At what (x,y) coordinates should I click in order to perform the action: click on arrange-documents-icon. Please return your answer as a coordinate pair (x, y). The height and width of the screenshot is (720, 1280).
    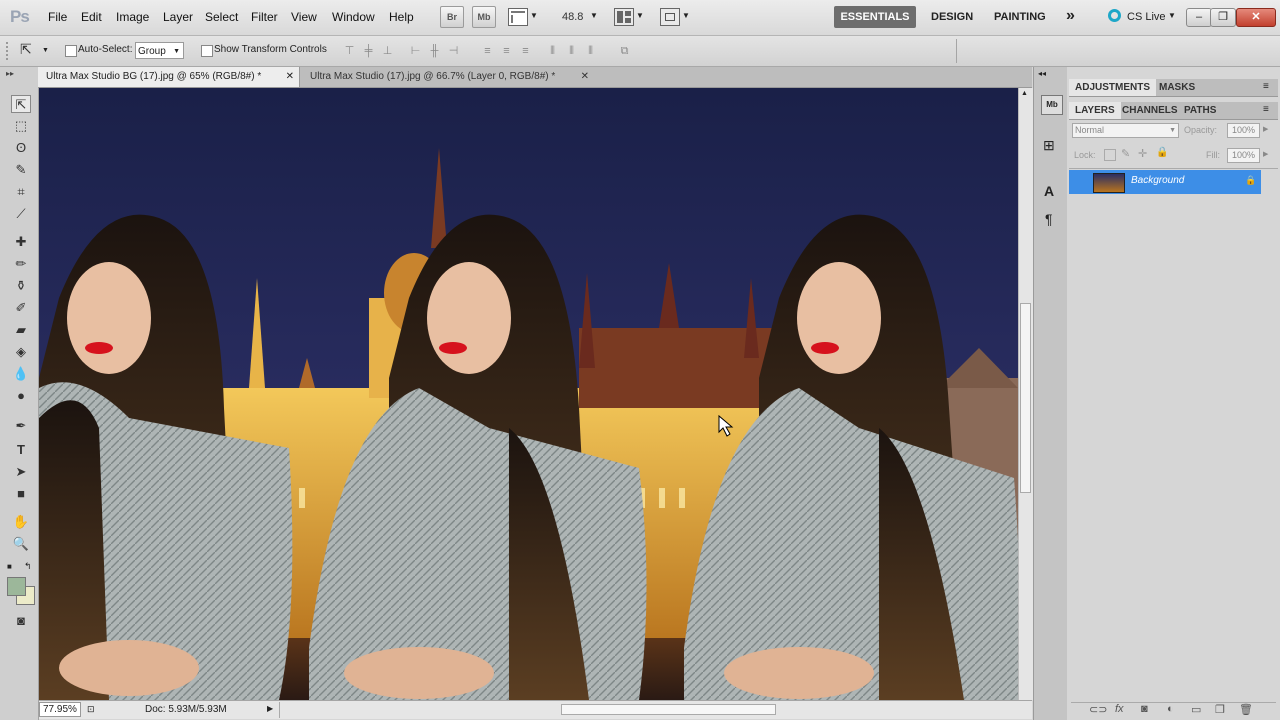
    Looking at the image, I should click on (624, 17).